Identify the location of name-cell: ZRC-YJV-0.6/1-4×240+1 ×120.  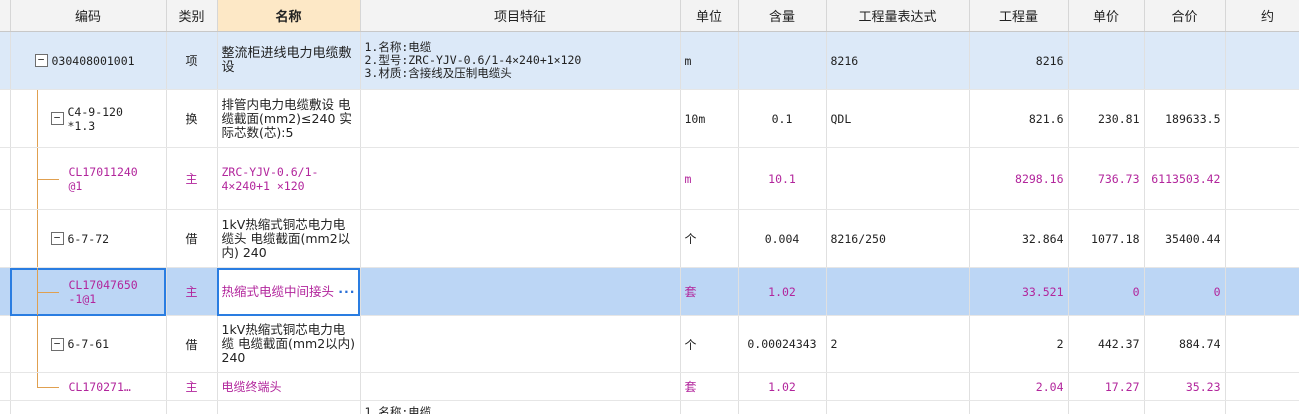
(289, 178).